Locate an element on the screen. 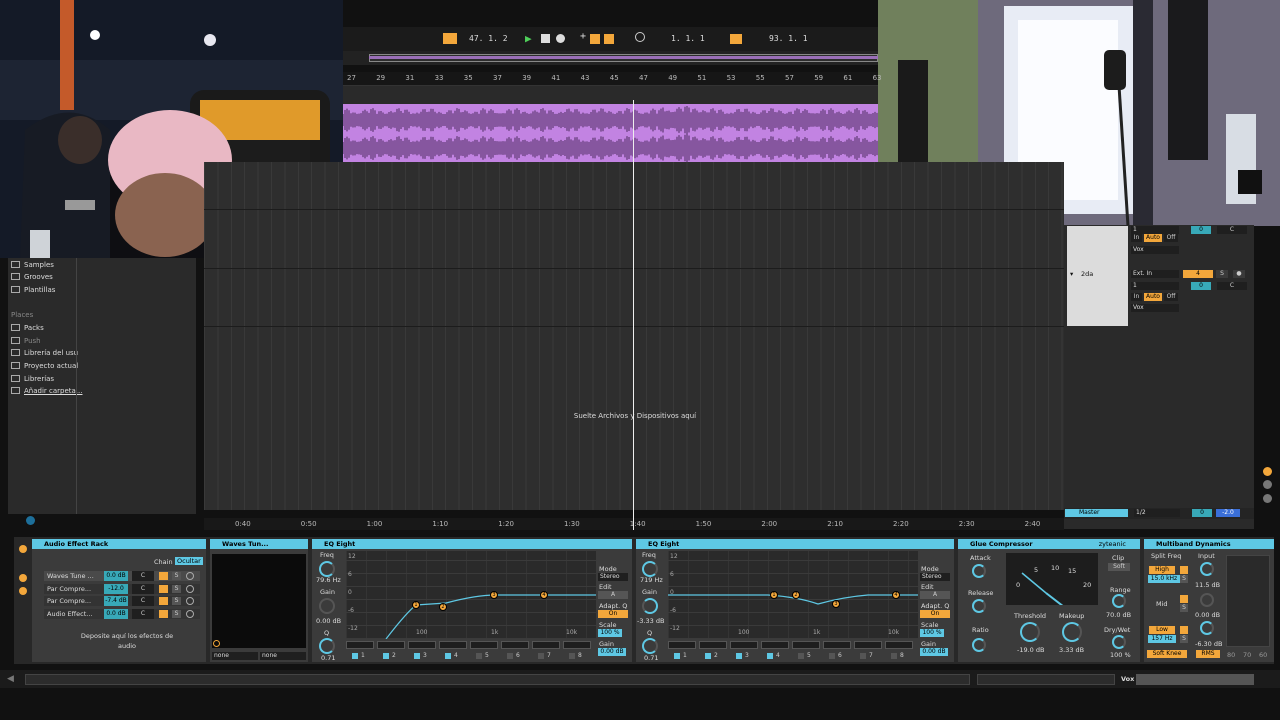  input-mid-knob is located at coordinates (1207, 600).